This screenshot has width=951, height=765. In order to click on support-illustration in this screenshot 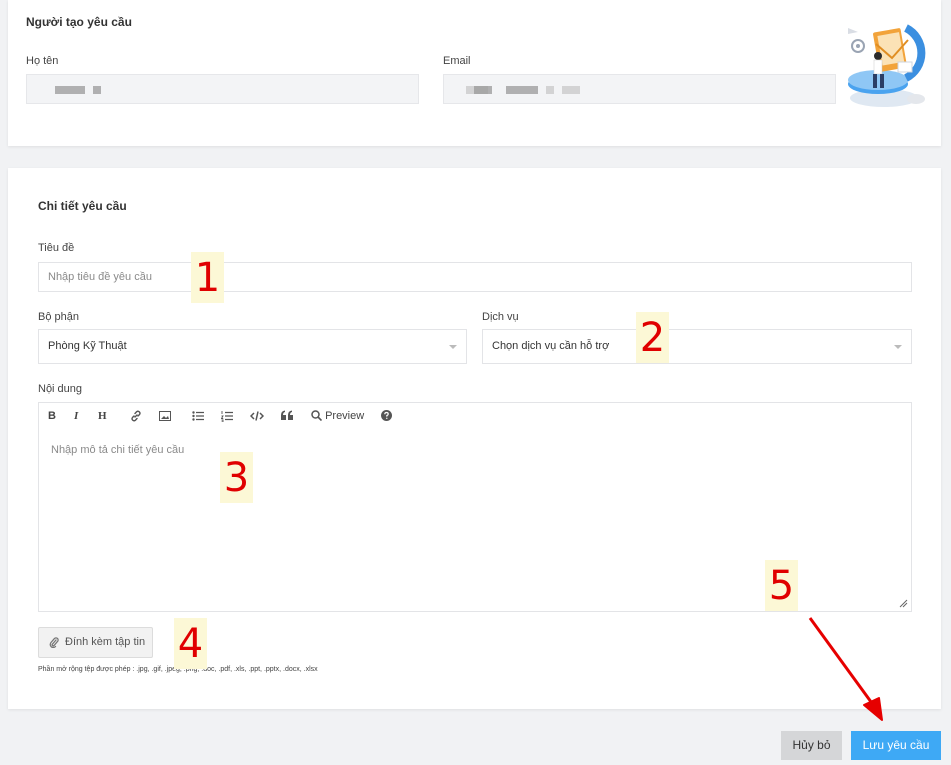, I will do `click(887, 65)`.